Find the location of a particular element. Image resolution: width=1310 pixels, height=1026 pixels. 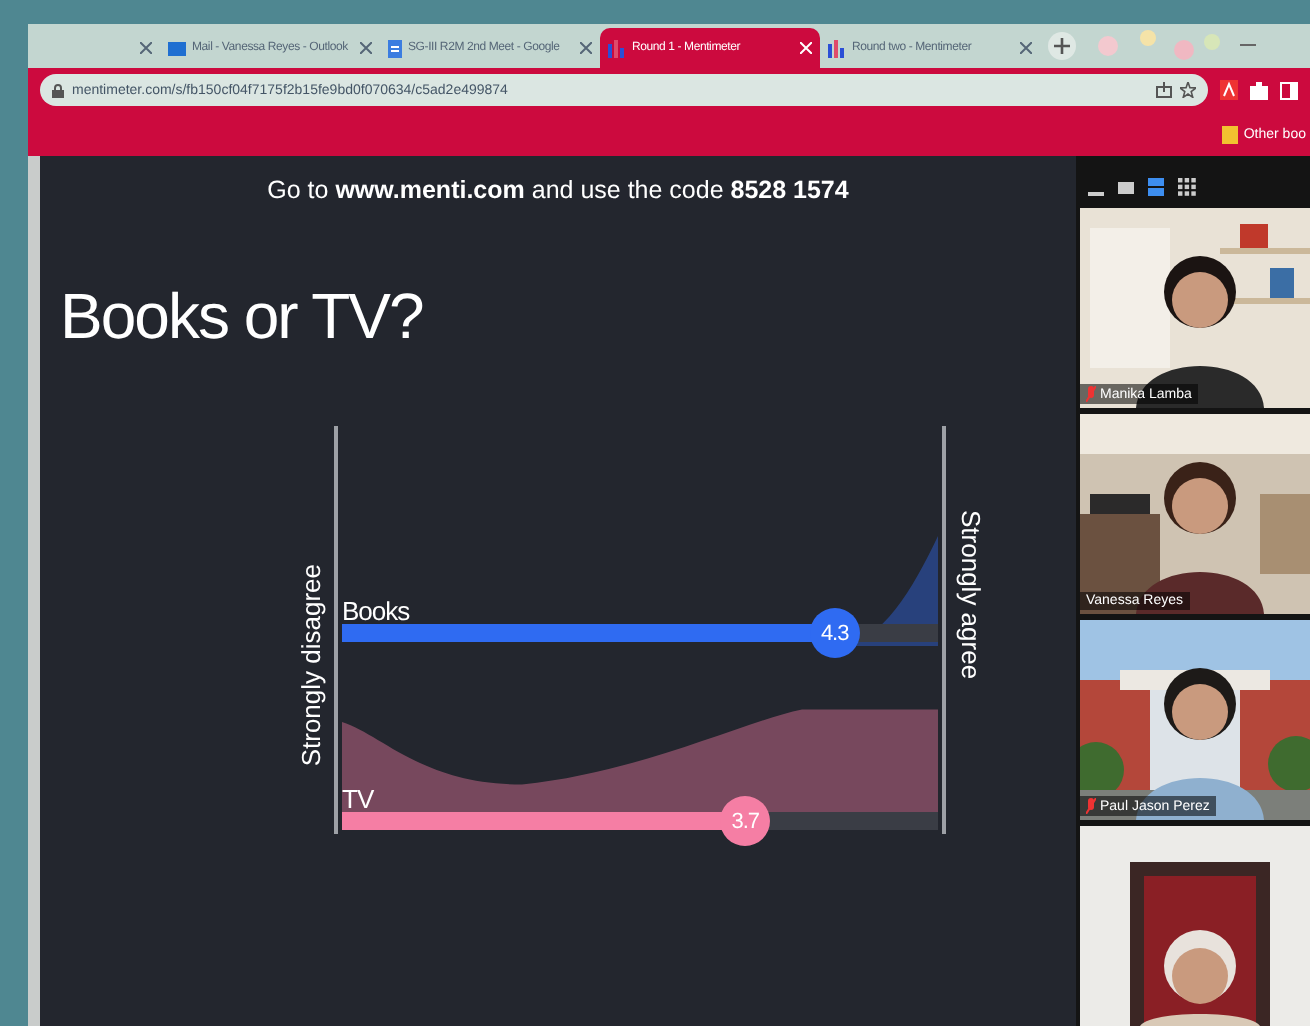

average-marker: 3.7 is located at coordinates (745, 821).